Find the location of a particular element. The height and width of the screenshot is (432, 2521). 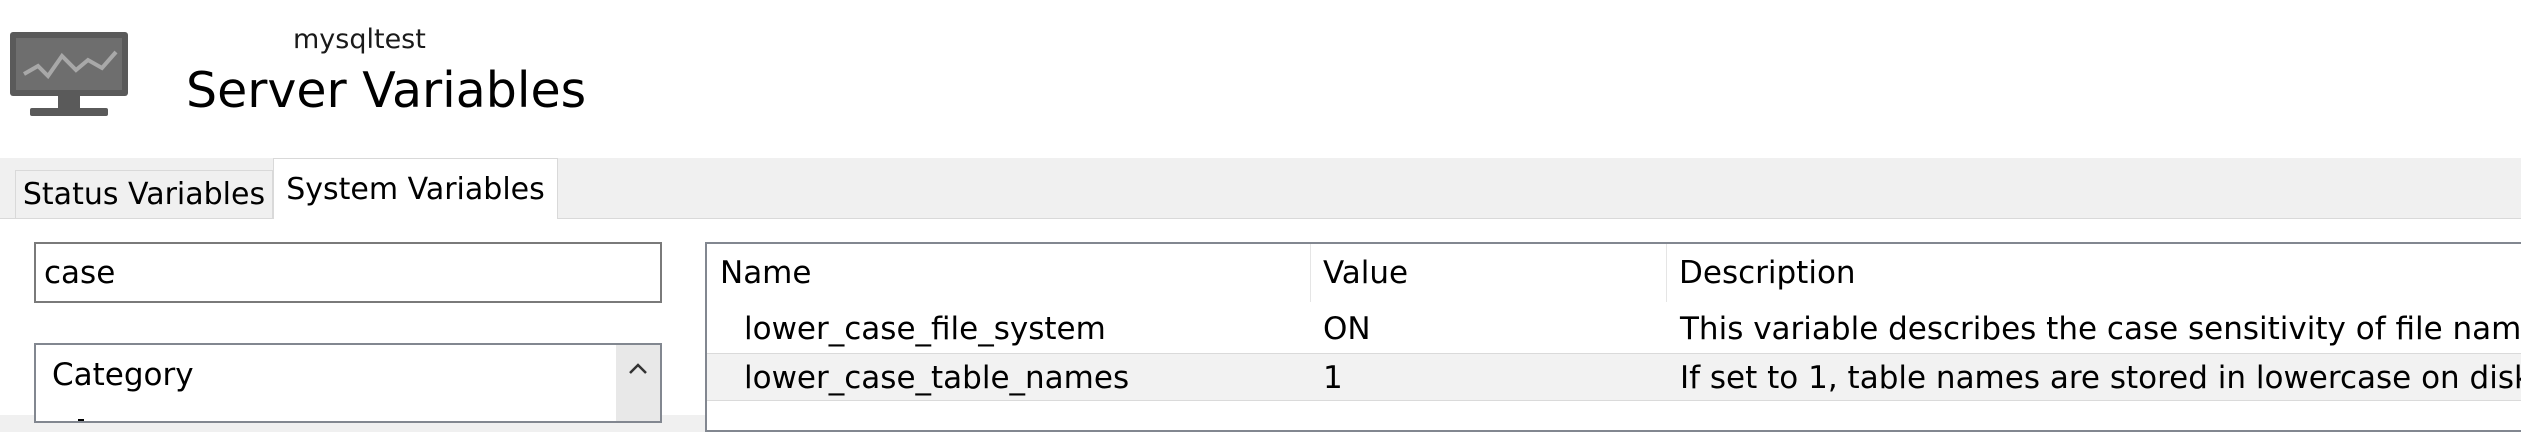

tab-status-variables: Status Variables is located at coordinates (144, 194).